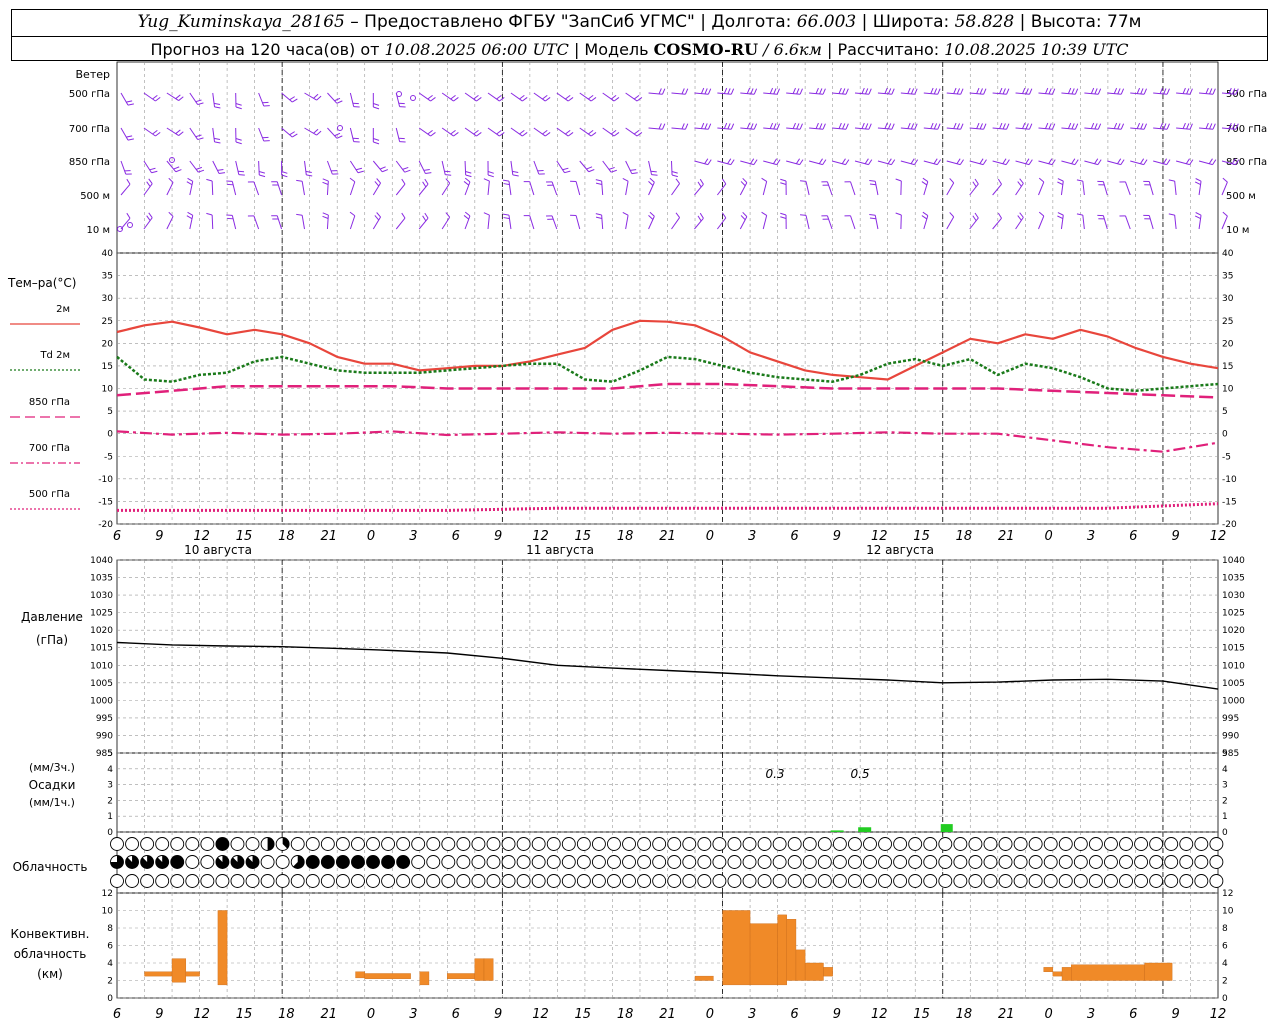 This screenshot has width=1280, height=1024. Describe the element at coordinates (110, 817) in the screenshot. I see `y-tick-label-left: 1` at that location.